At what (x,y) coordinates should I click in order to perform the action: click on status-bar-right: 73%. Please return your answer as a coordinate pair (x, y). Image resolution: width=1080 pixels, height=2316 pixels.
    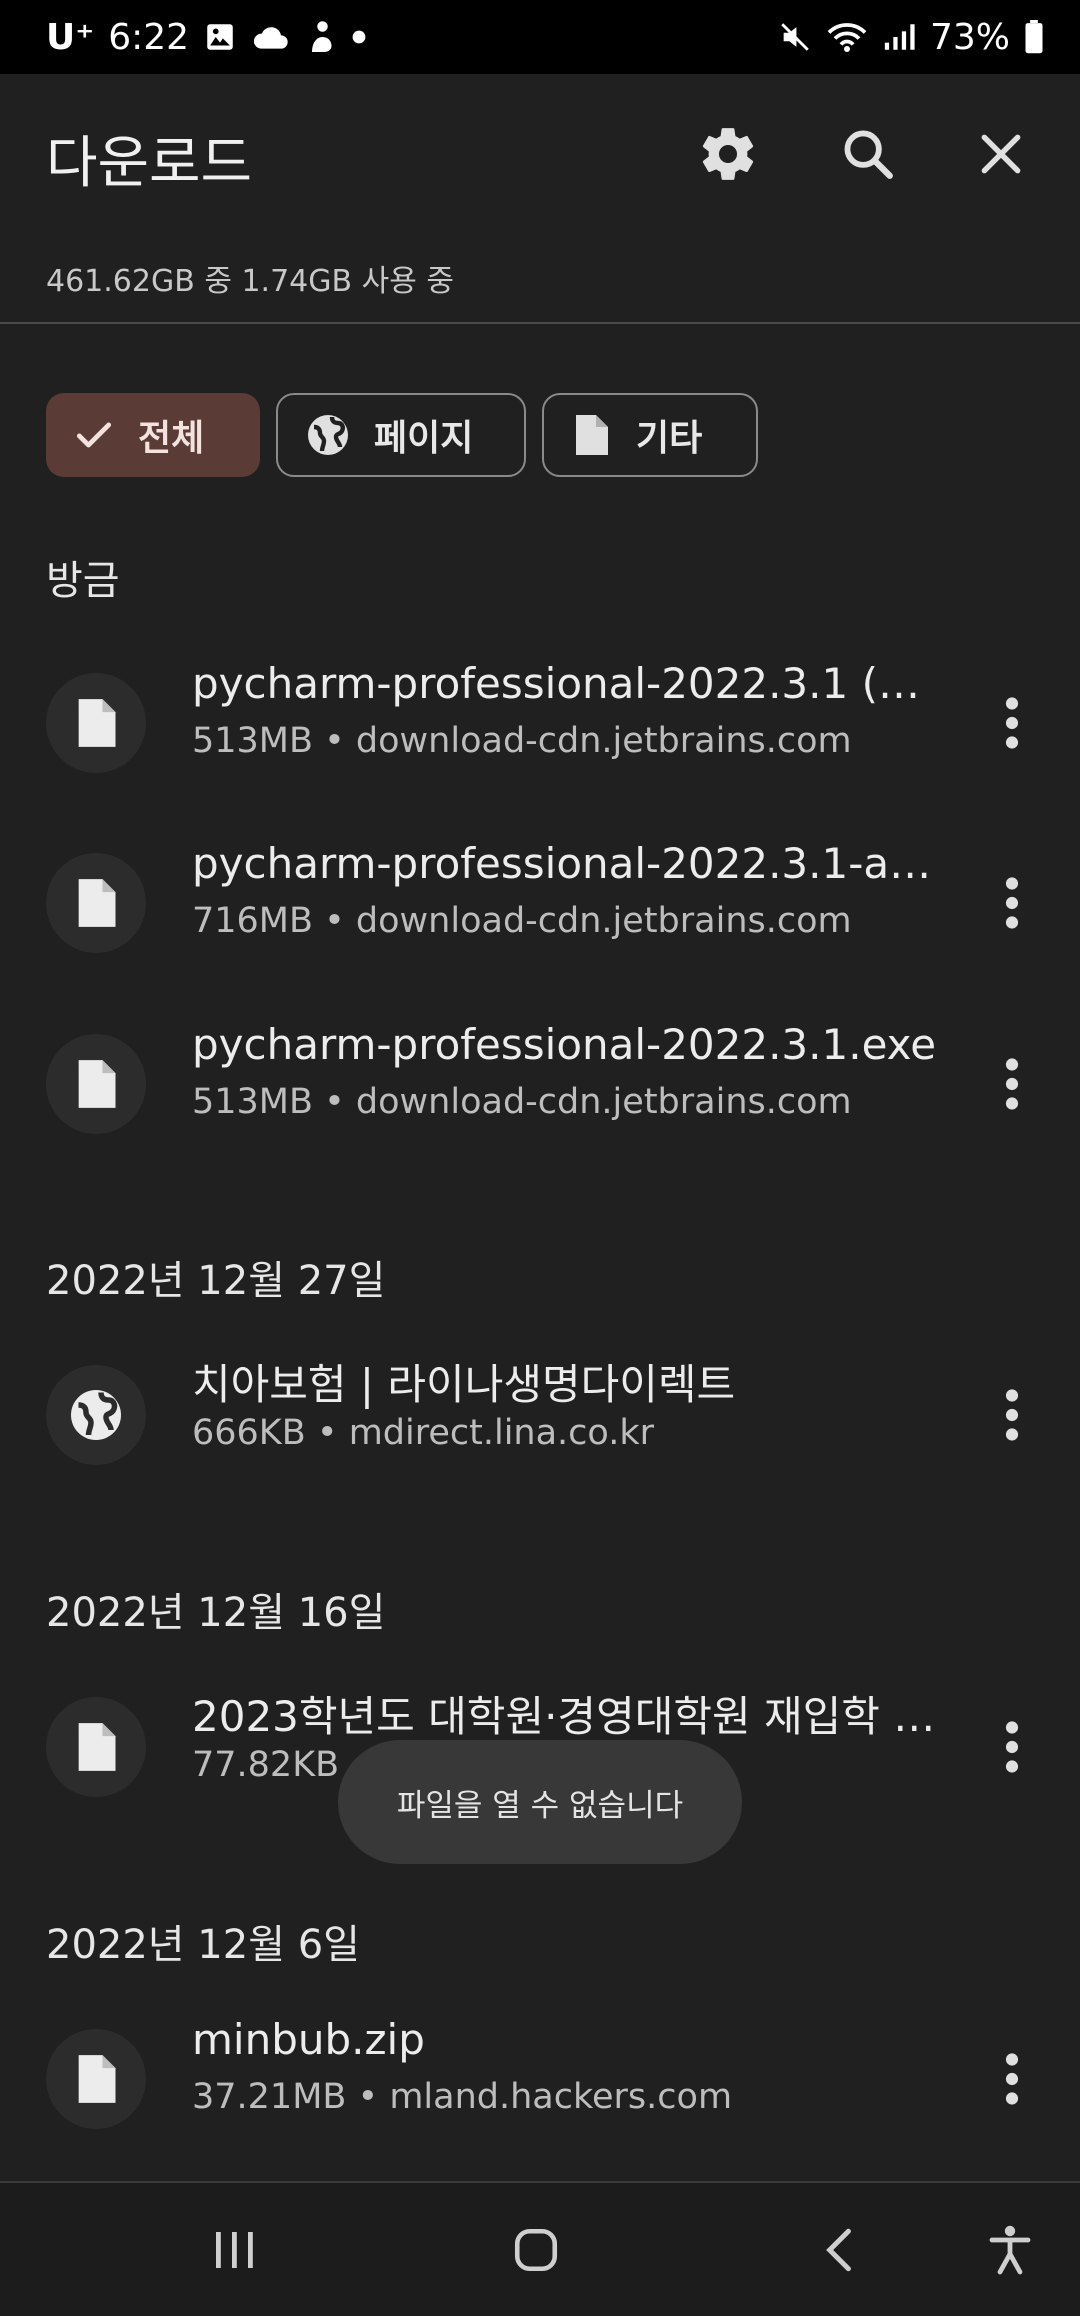
    Looking at the image, I should click on (911, 37).